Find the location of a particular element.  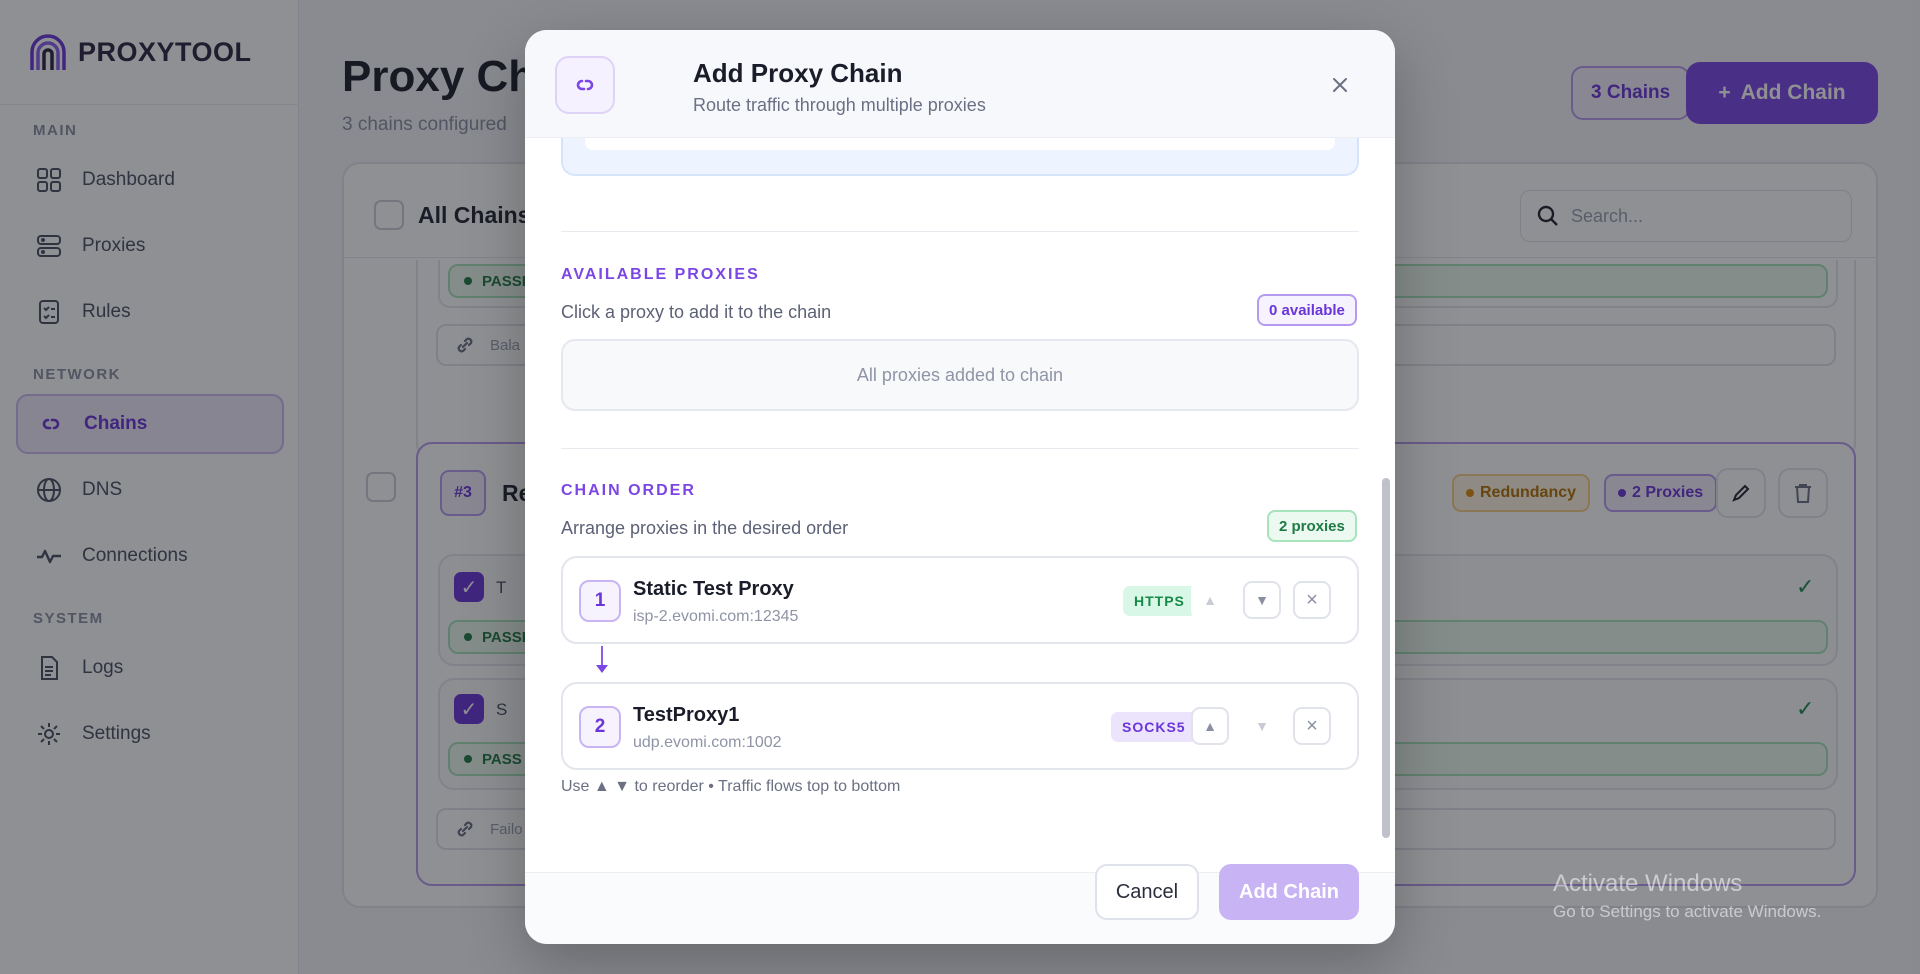

close-icon is located at coordinates (1340, 85).